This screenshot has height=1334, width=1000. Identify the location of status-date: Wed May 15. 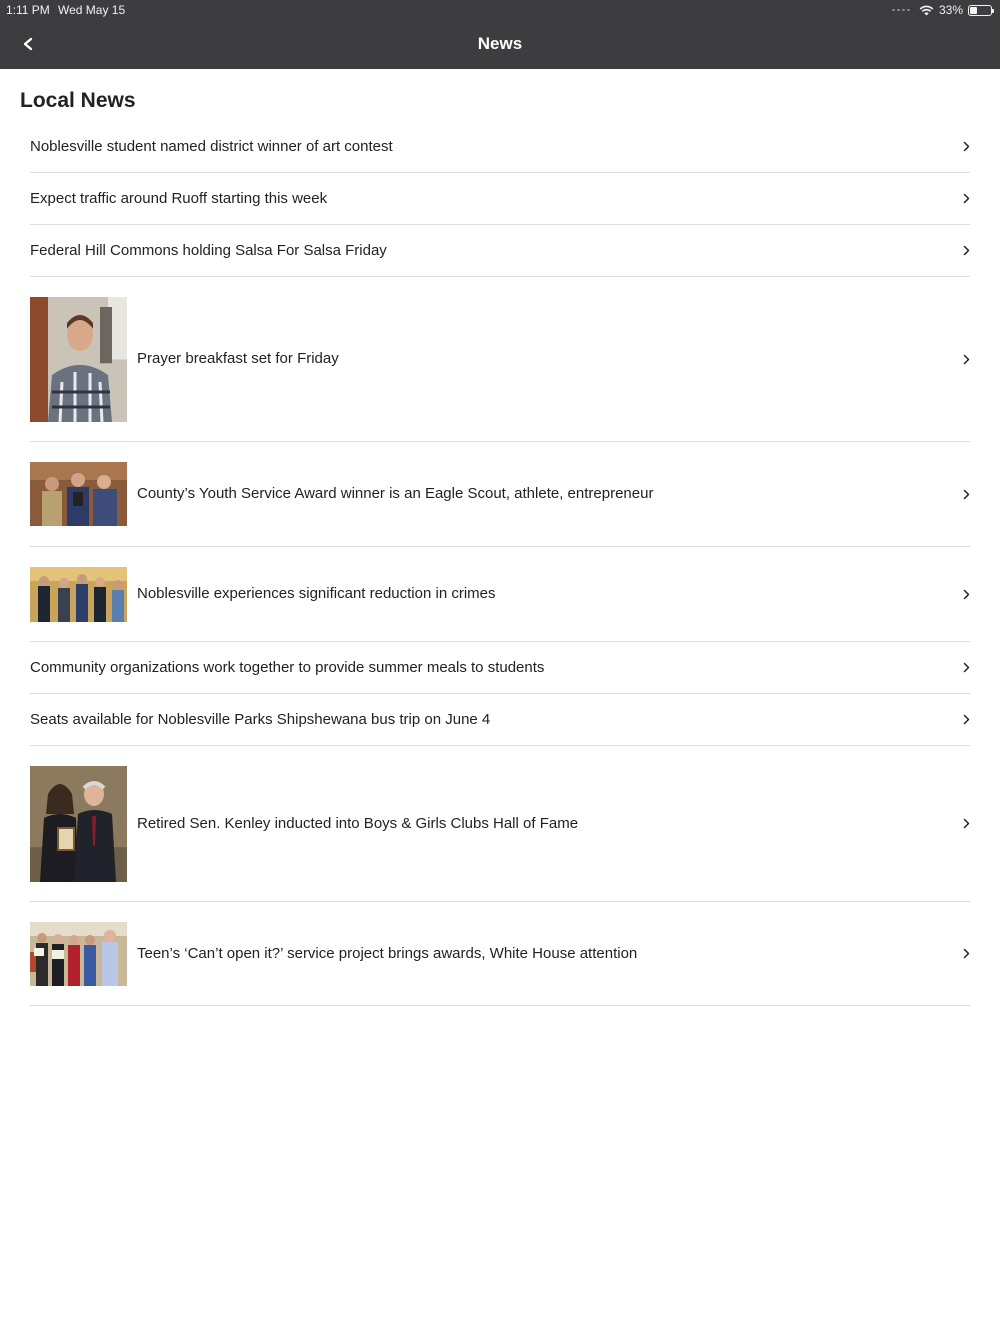
(92, 10).